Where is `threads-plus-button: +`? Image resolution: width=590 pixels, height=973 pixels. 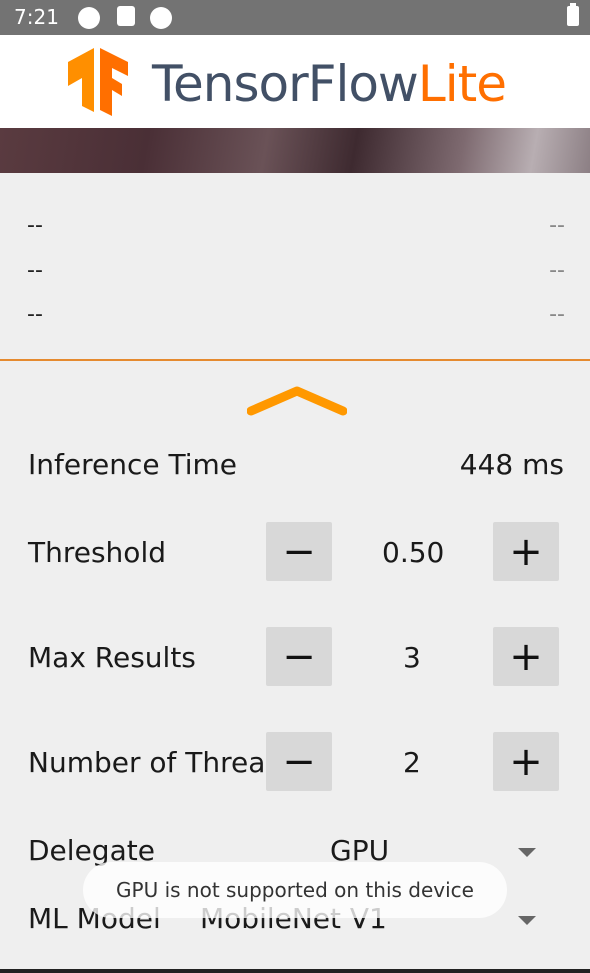
threads-plus-button: + is located at coordinates (526, 761).